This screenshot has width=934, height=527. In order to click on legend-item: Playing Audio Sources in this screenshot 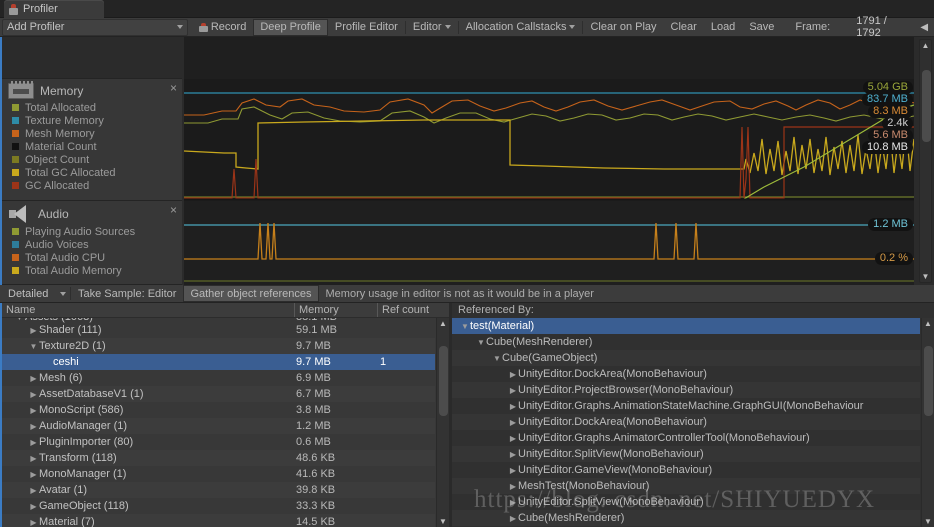, I will do `click(97, 231)`.